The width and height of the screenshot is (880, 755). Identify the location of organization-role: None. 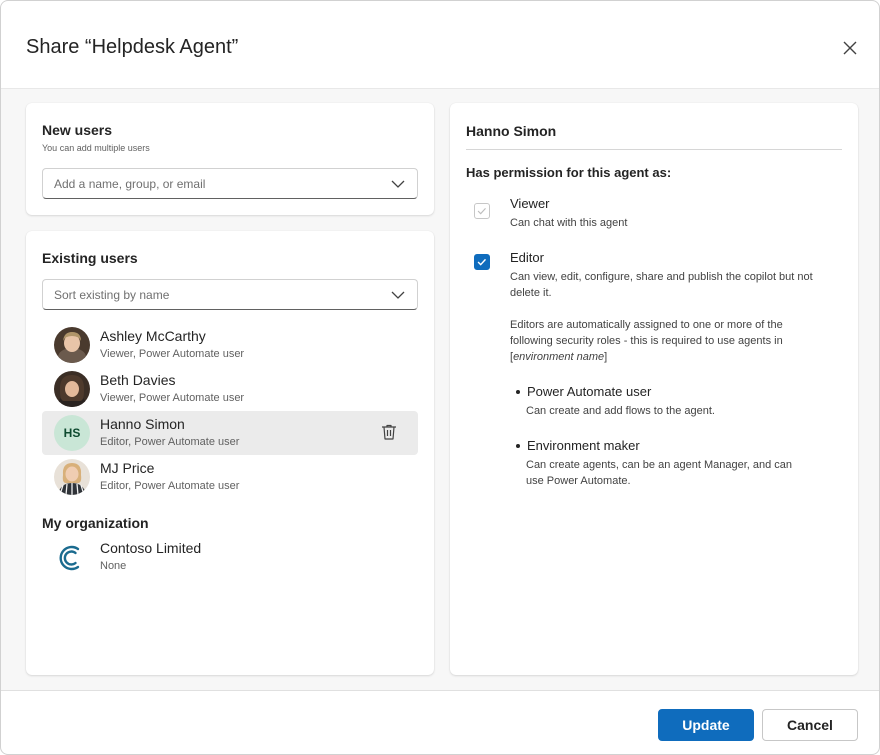
(113, 566).